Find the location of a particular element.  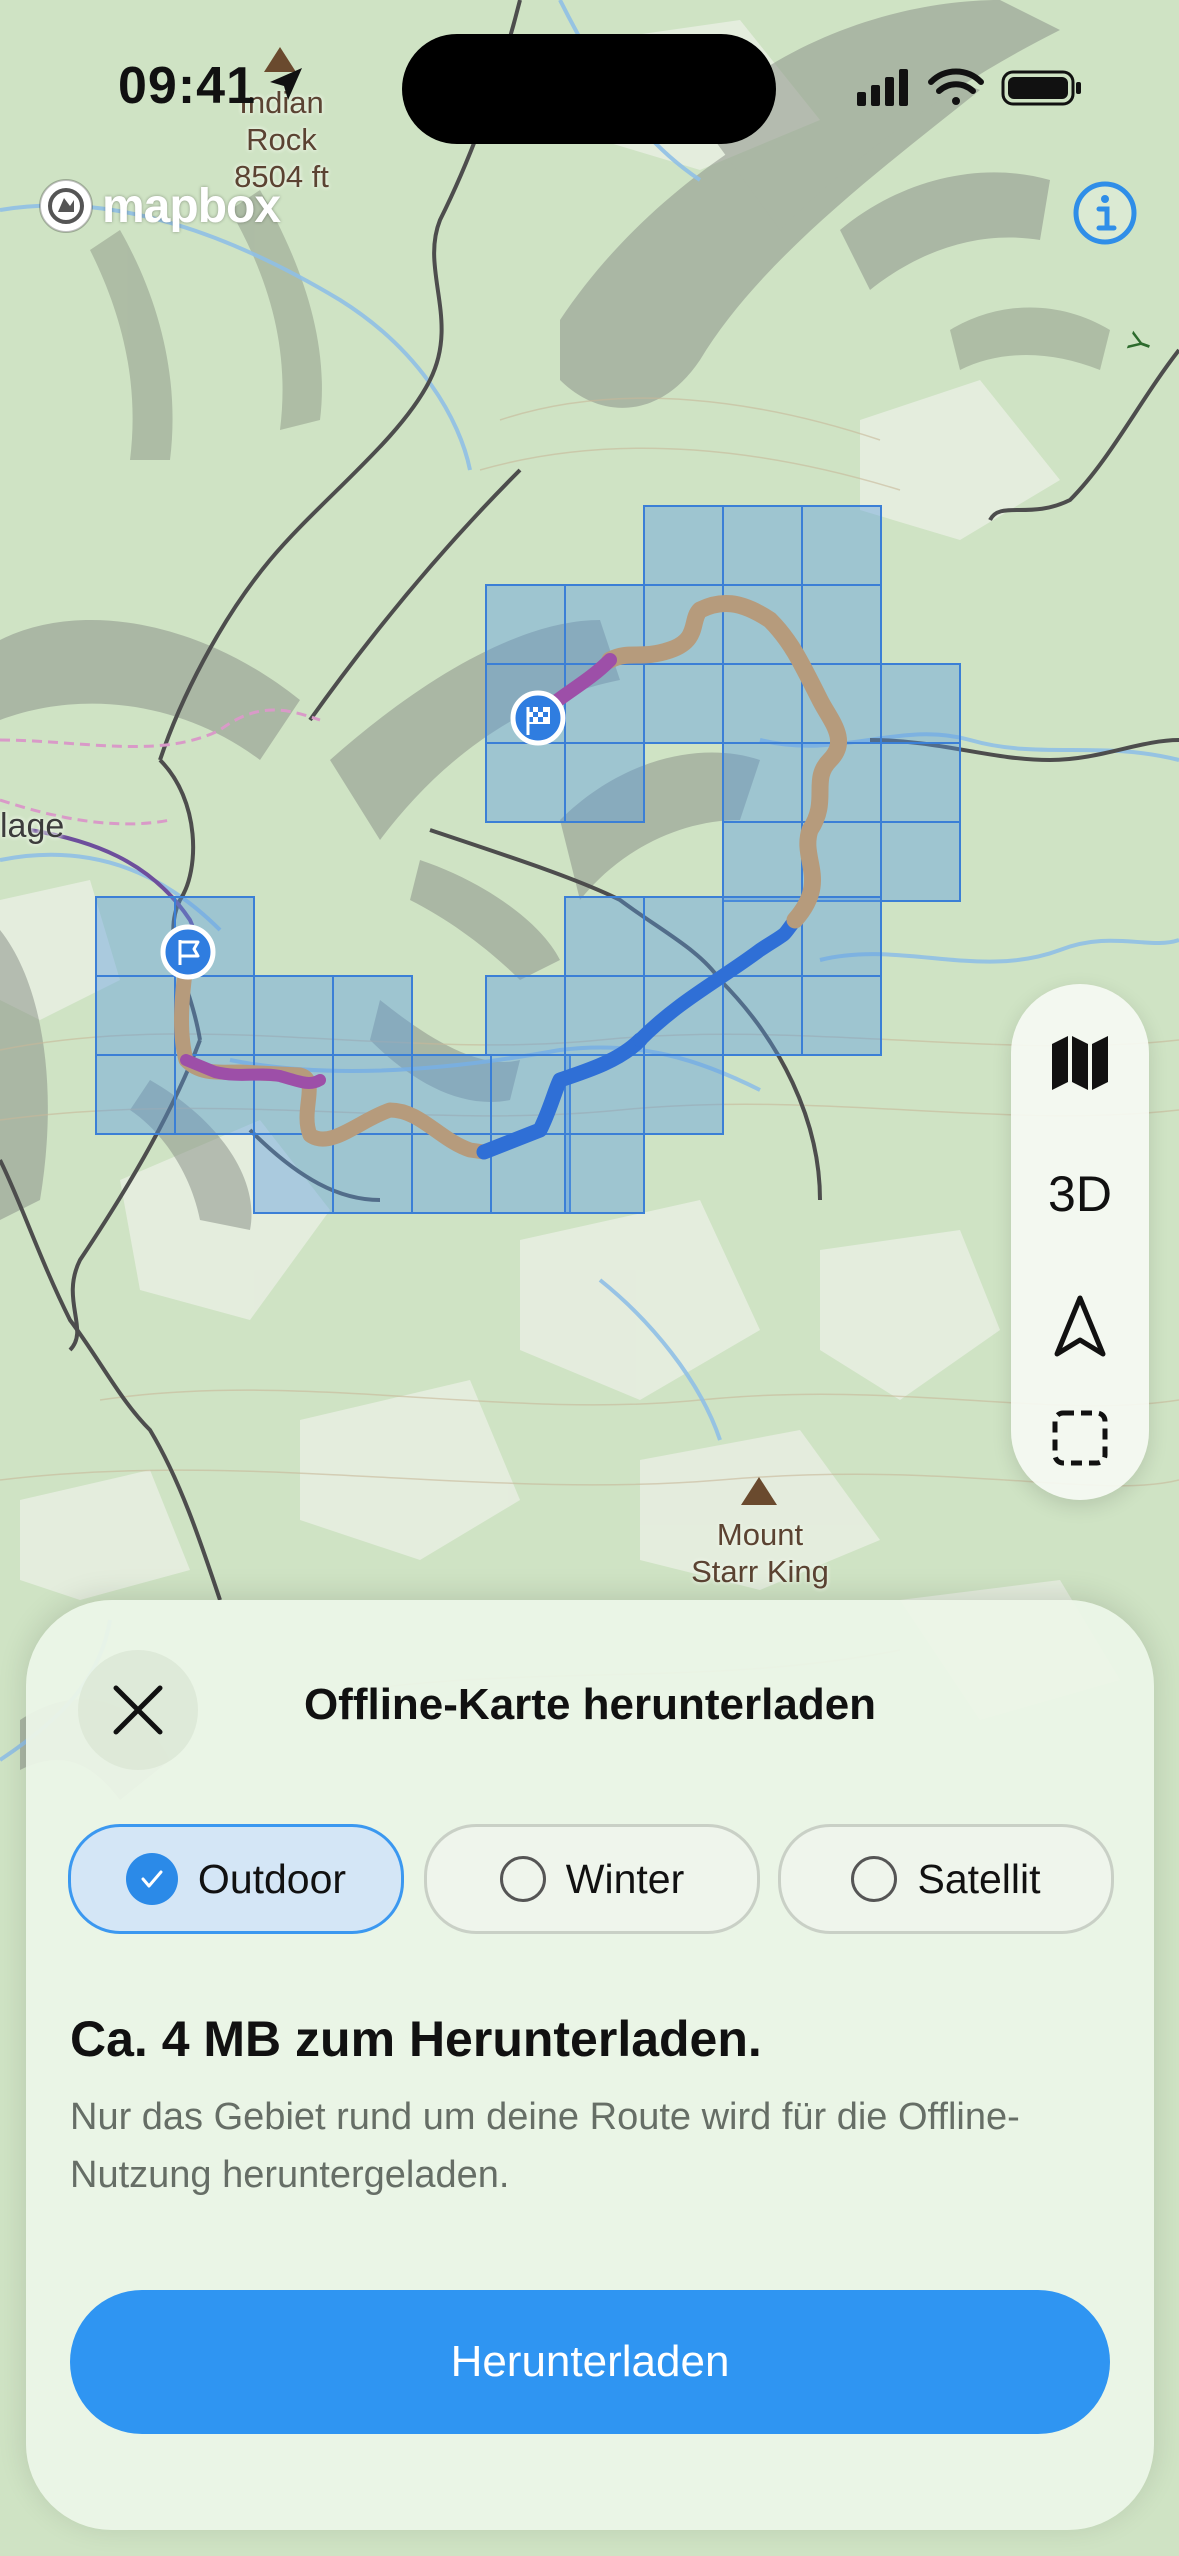

navigation-arrow-icon is located at coordinates (1080, 1326).